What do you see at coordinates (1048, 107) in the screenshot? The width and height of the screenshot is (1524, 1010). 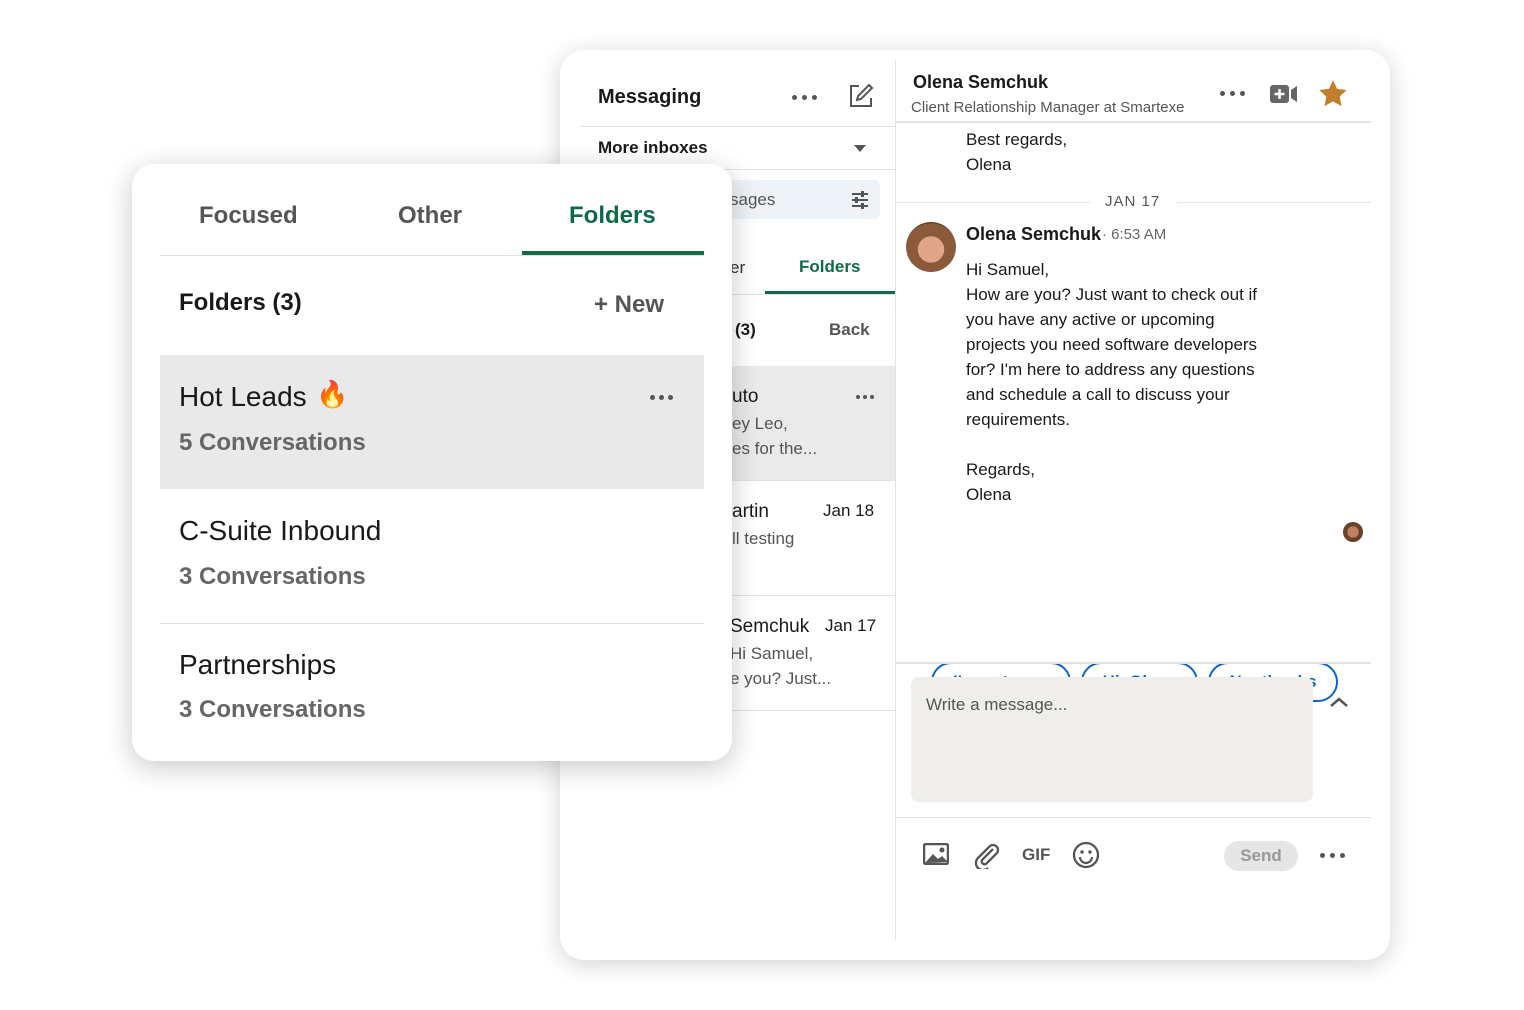 I see `contact-title: Client Relationship Manager at Smartexe` at bounding box center [1048, 107].